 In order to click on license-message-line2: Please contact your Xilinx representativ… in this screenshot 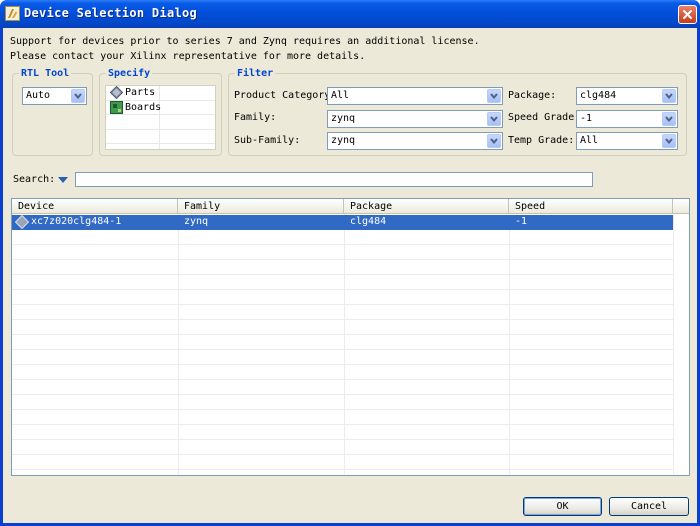, I will do `click(188, 56)`.